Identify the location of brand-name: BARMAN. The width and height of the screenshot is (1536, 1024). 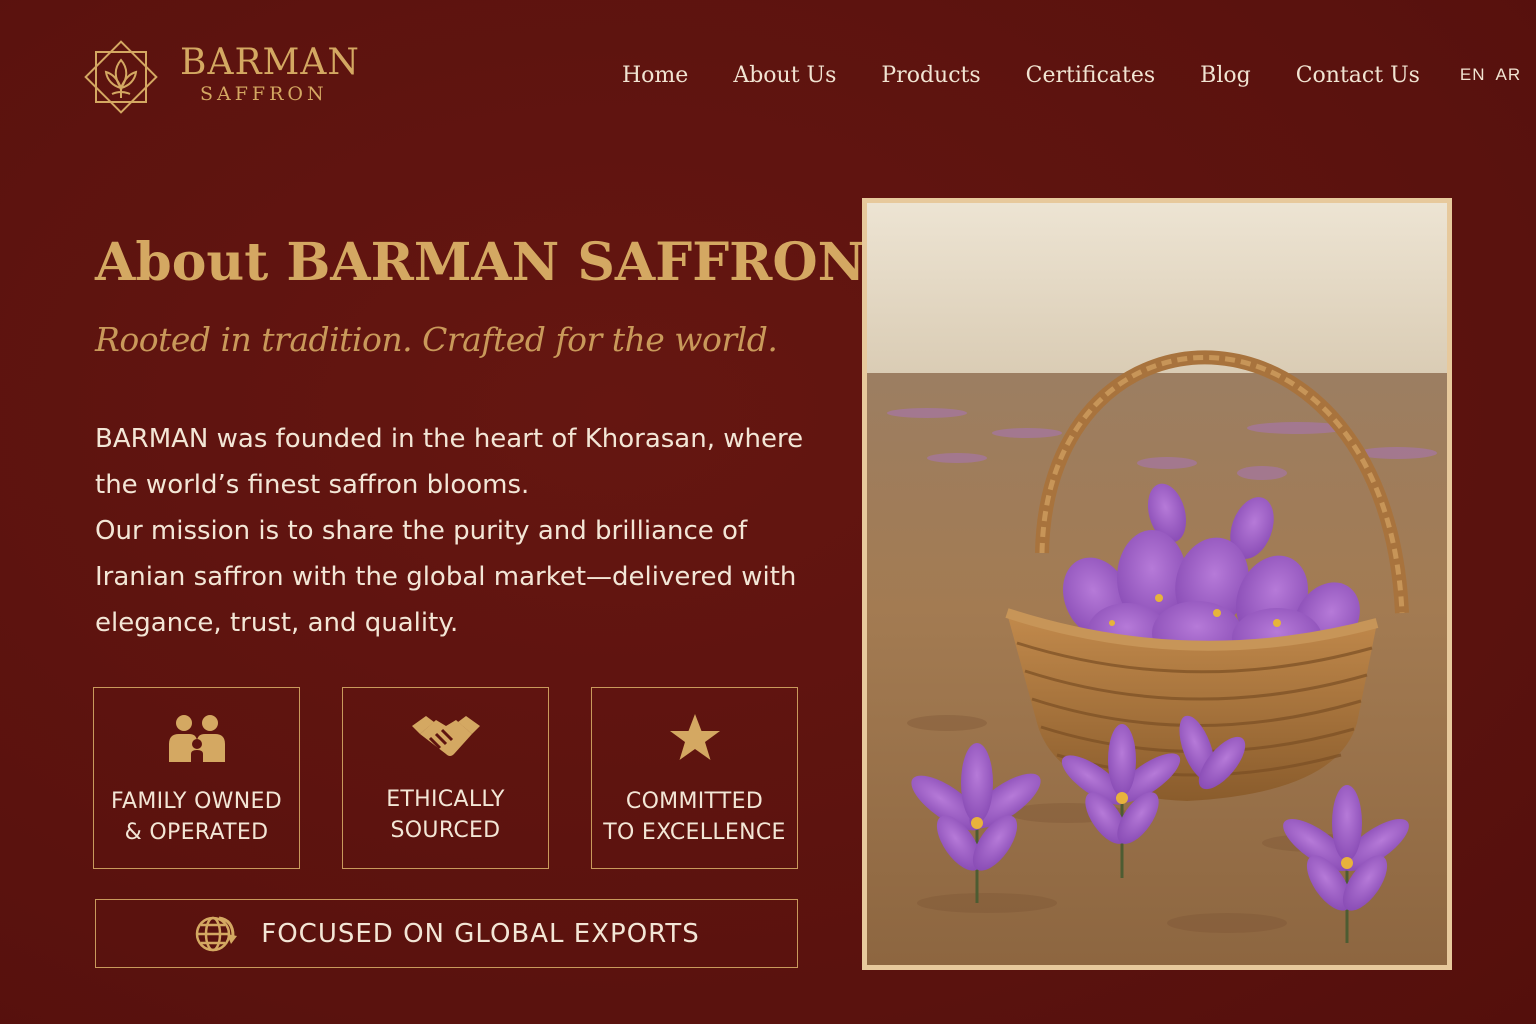
(270, 62).